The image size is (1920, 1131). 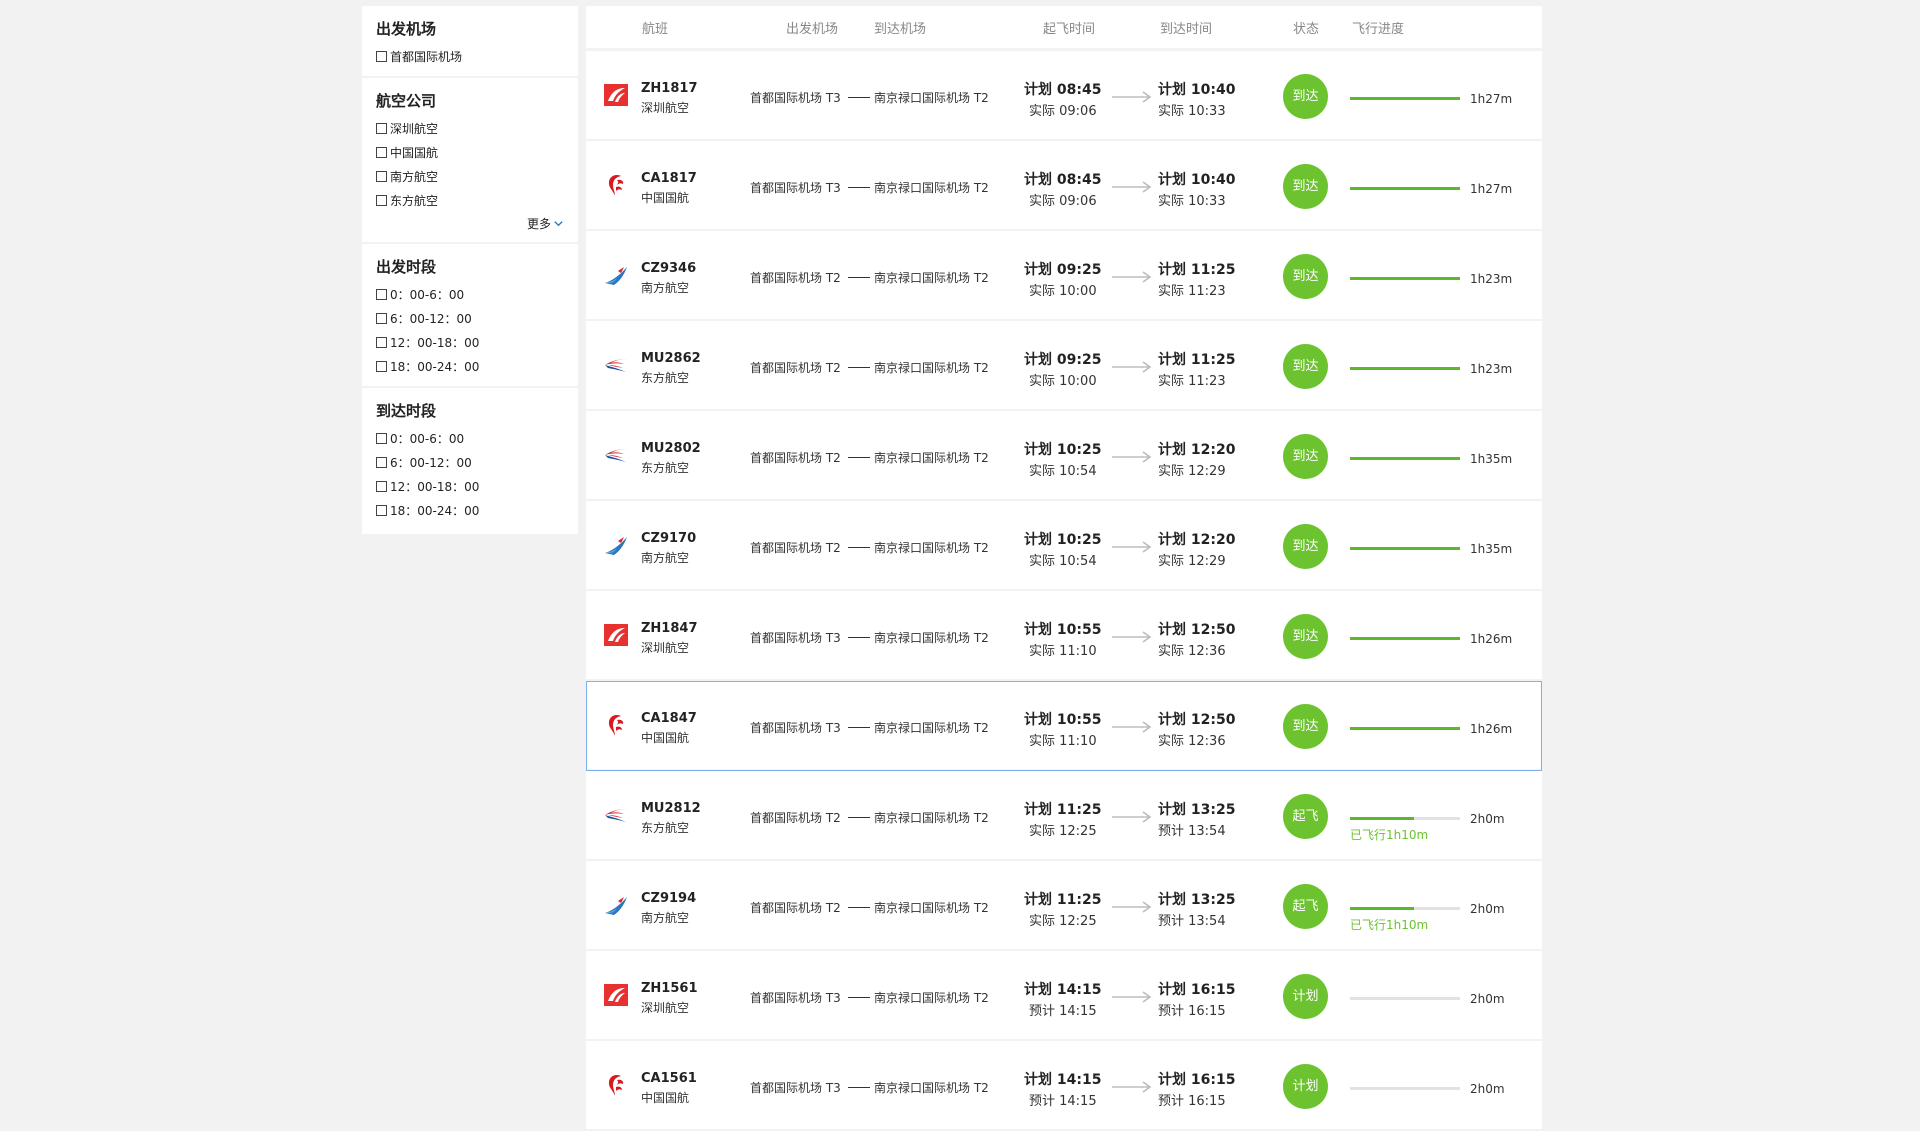 What do you see at coordinates (931, 998) in the screenshot?
I see `arrival-airport: 南京禄口国际机场 T2` at bounding box center [931, 998].